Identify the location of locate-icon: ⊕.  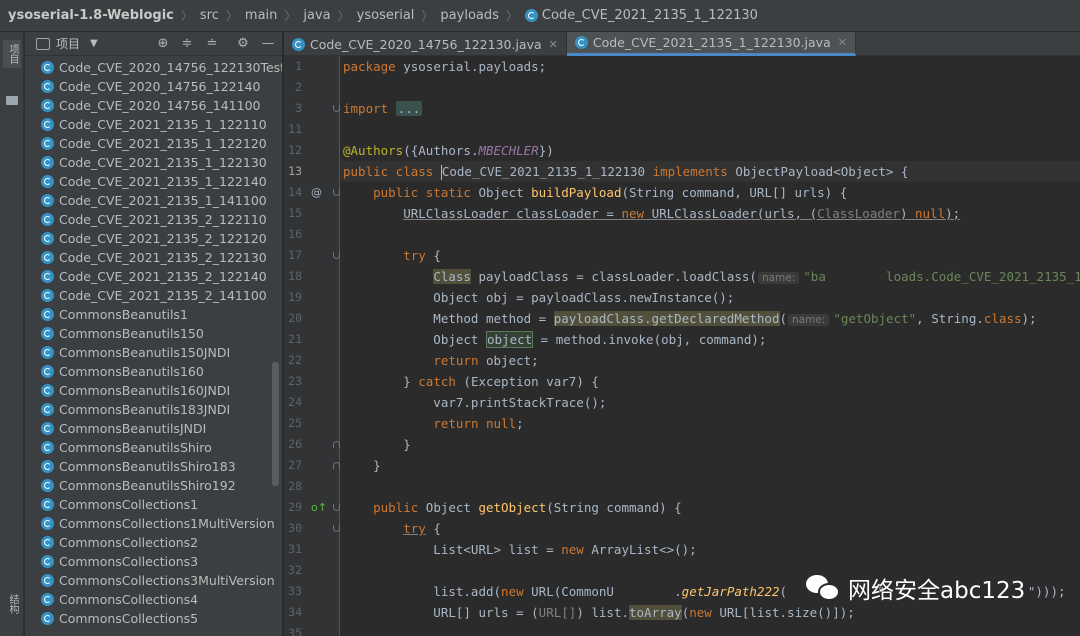
(163, 44).